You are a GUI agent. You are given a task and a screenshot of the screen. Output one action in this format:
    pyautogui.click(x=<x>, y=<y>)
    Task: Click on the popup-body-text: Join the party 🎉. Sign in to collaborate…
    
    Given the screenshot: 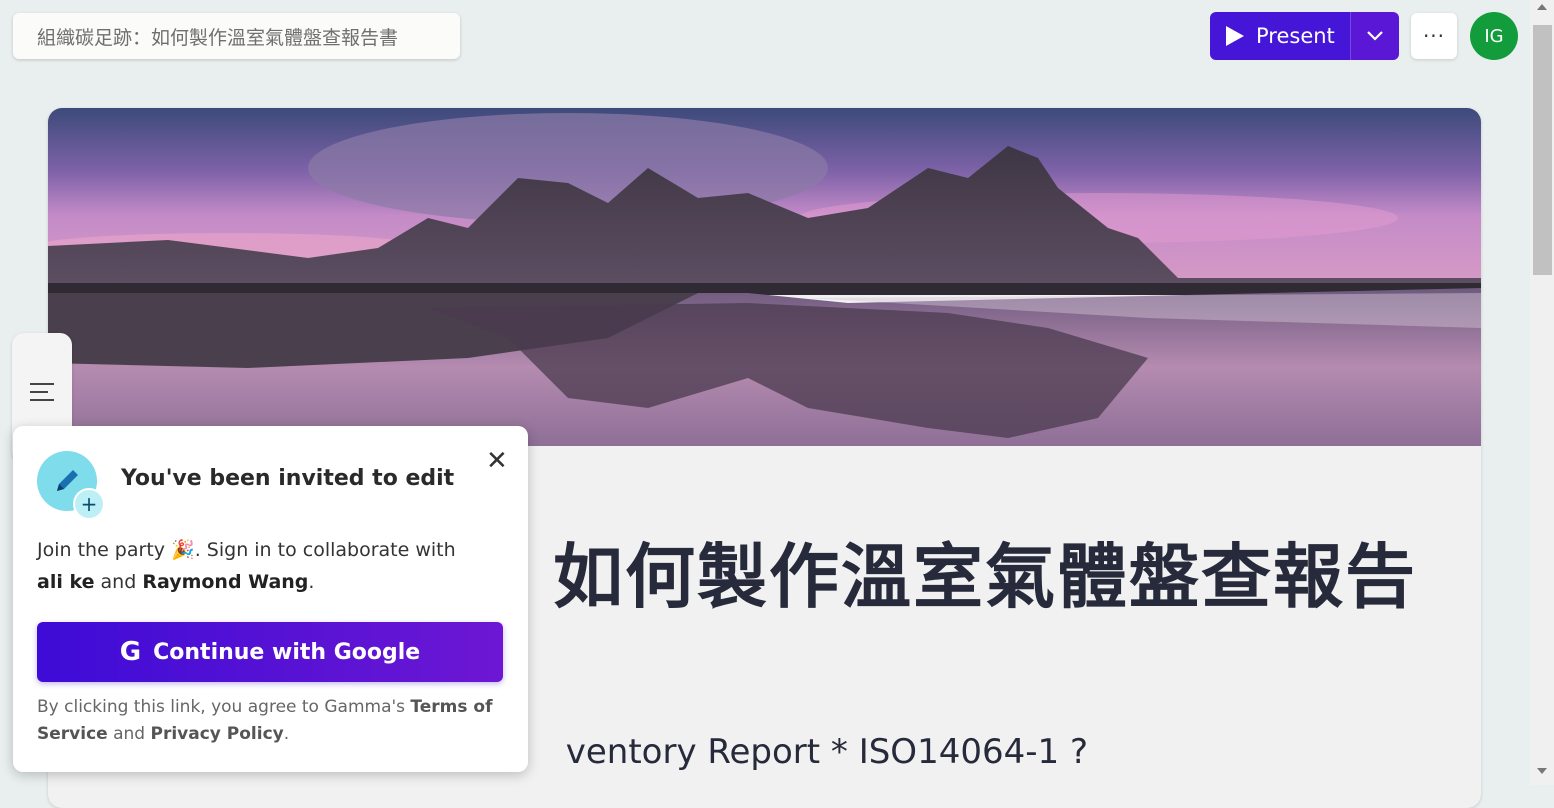 What is the action you would take?
    pyautogui.click(x=272, y=566)
    